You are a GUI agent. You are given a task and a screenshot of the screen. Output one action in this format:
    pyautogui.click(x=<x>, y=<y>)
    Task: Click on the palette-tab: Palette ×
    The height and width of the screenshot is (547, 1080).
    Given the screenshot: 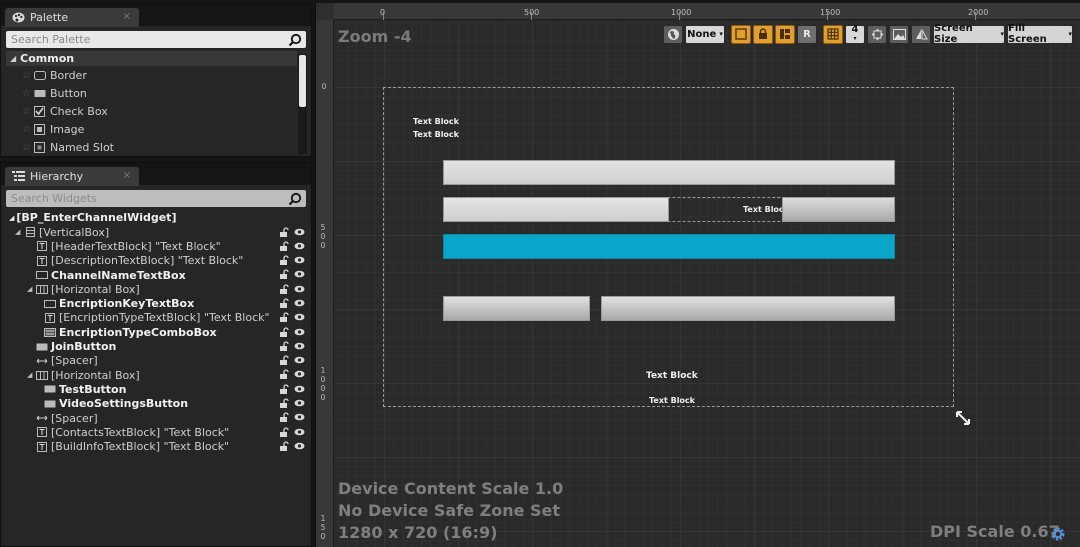 What is the action you would take?
    pyautogui.click(x=72, y=17)
    